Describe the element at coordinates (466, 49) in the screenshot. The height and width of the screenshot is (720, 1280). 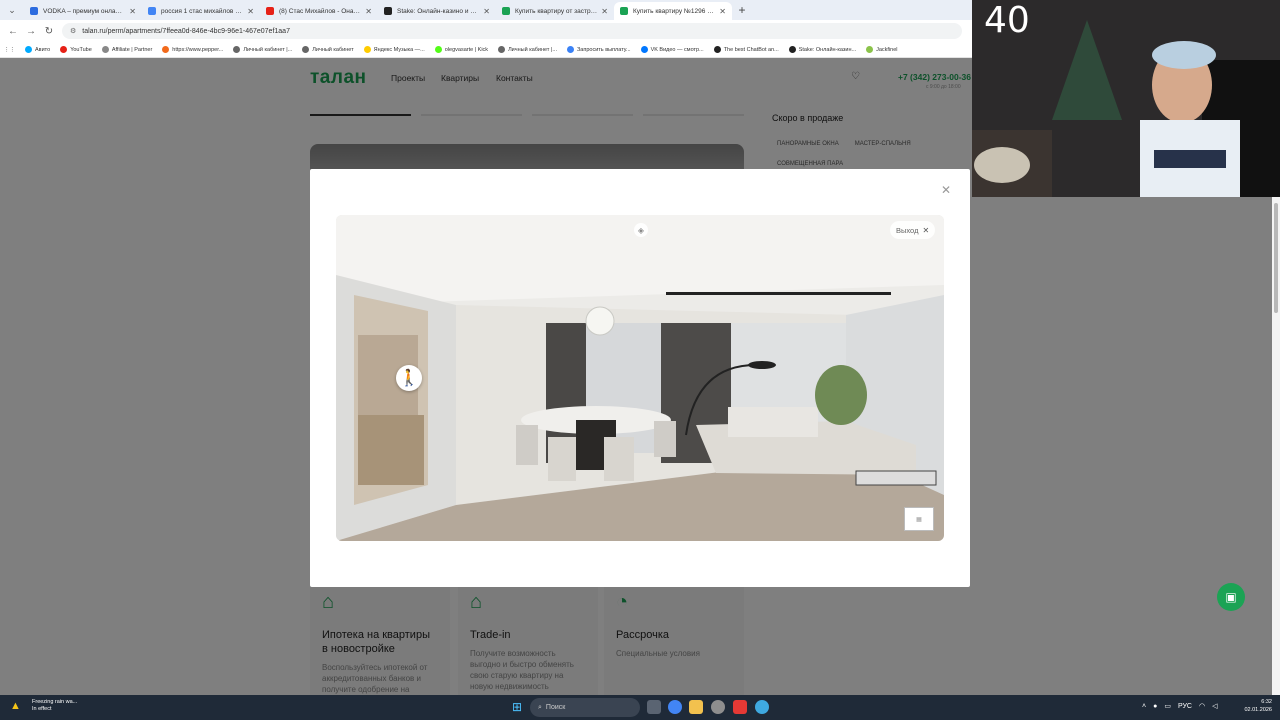
I see `bookmark-label: olegvasarte | Kick` at that location.